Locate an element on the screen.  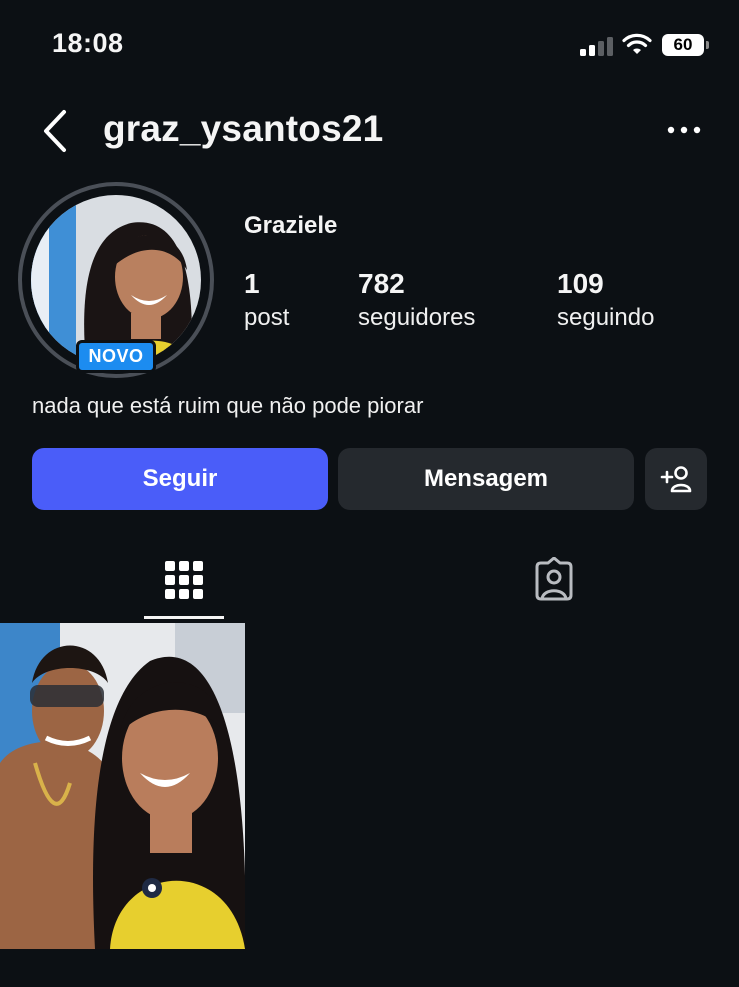
more-horizontal-icon is located at coordinates (684, 130).